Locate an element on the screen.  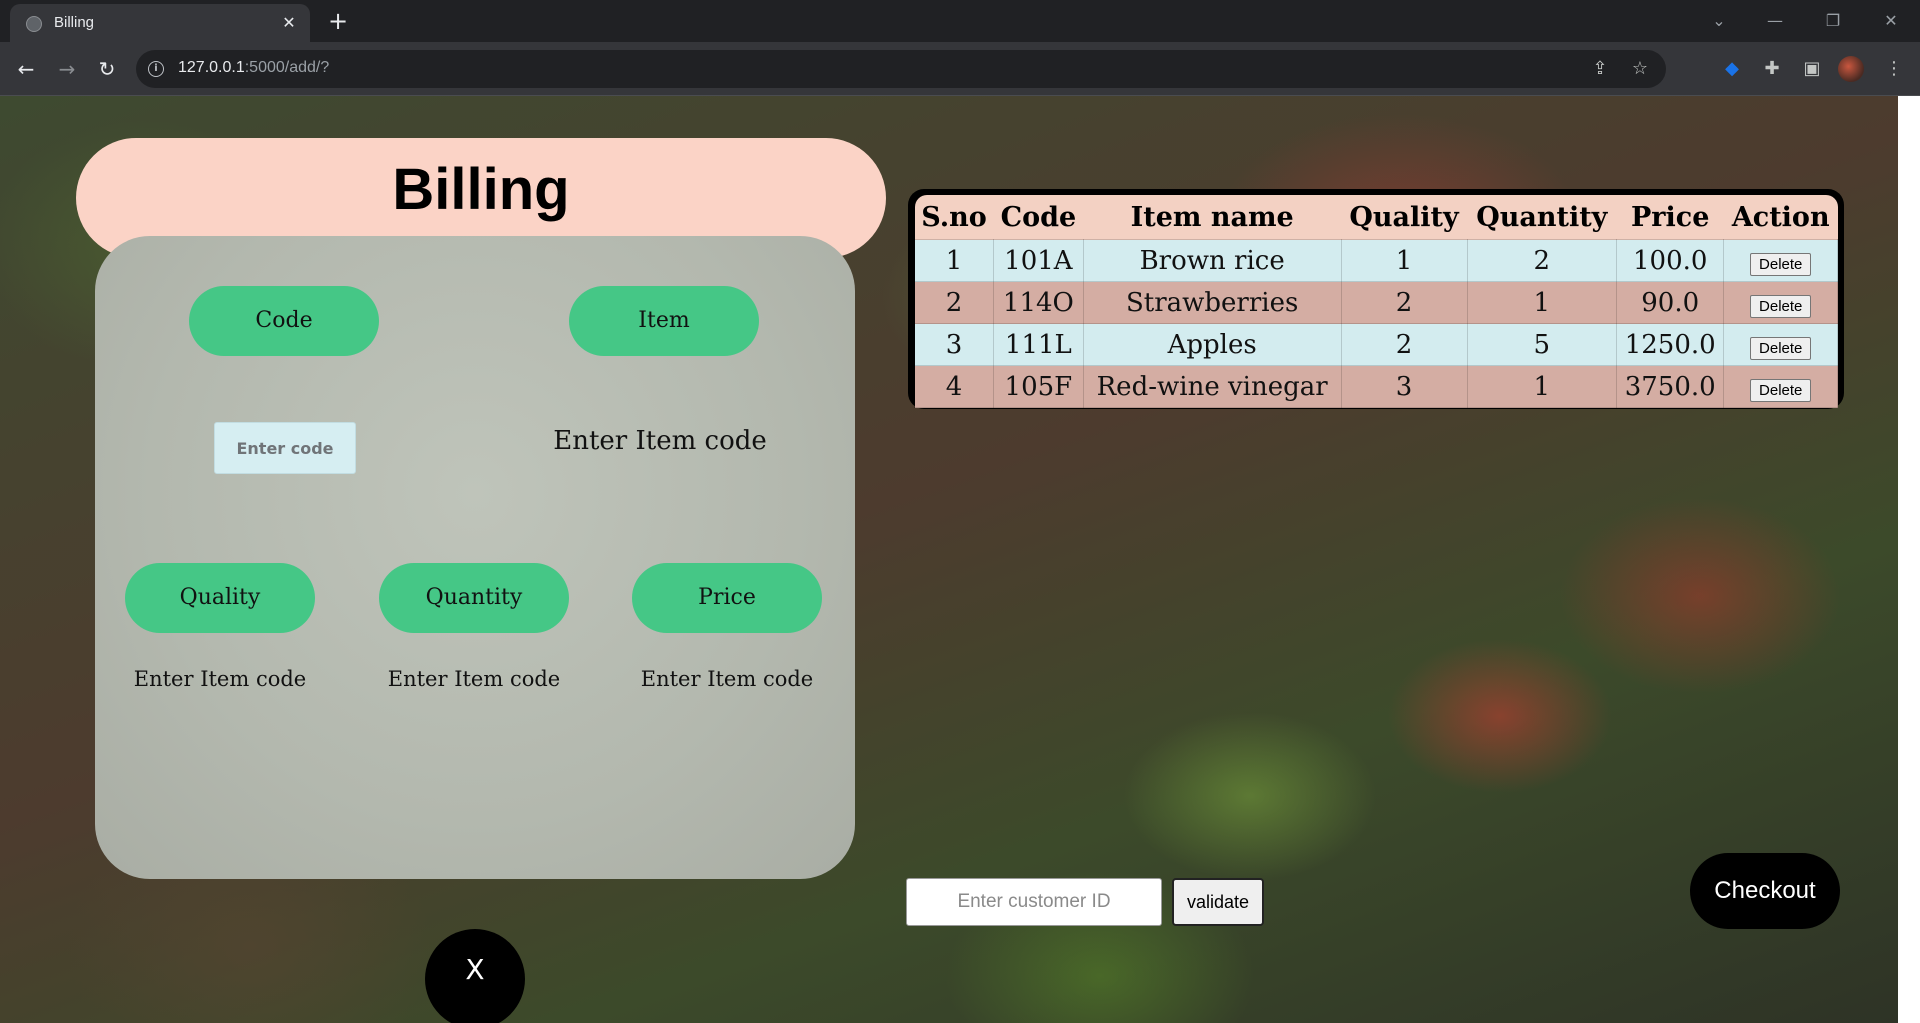
cell-price: 100.0 is located at coordinates (1670, 260).